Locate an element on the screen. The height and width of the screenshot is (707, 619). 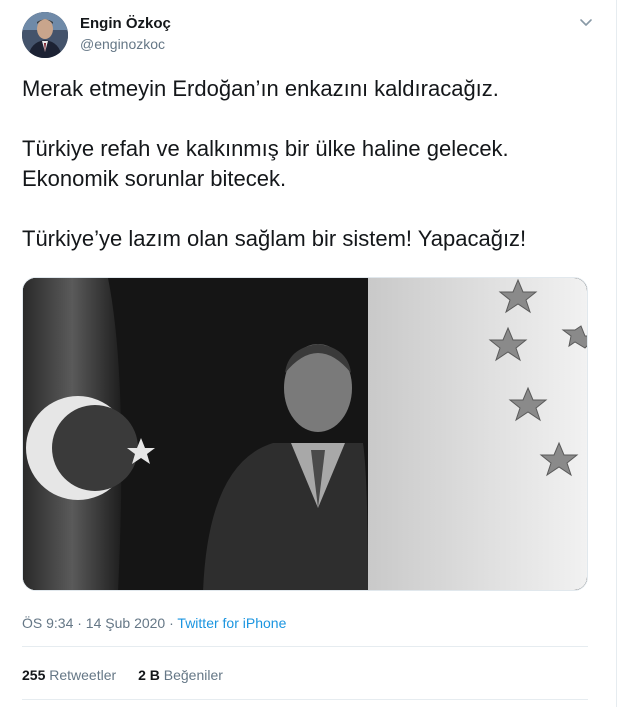
retweets-stat: 255 Retweetler is located at coordinates (69, 675).